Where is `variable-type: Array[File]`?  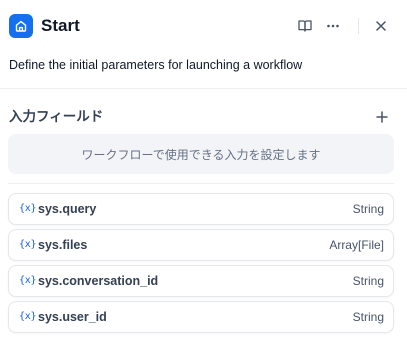 variable-type: Array[File] is located at coordinates (356, 245).